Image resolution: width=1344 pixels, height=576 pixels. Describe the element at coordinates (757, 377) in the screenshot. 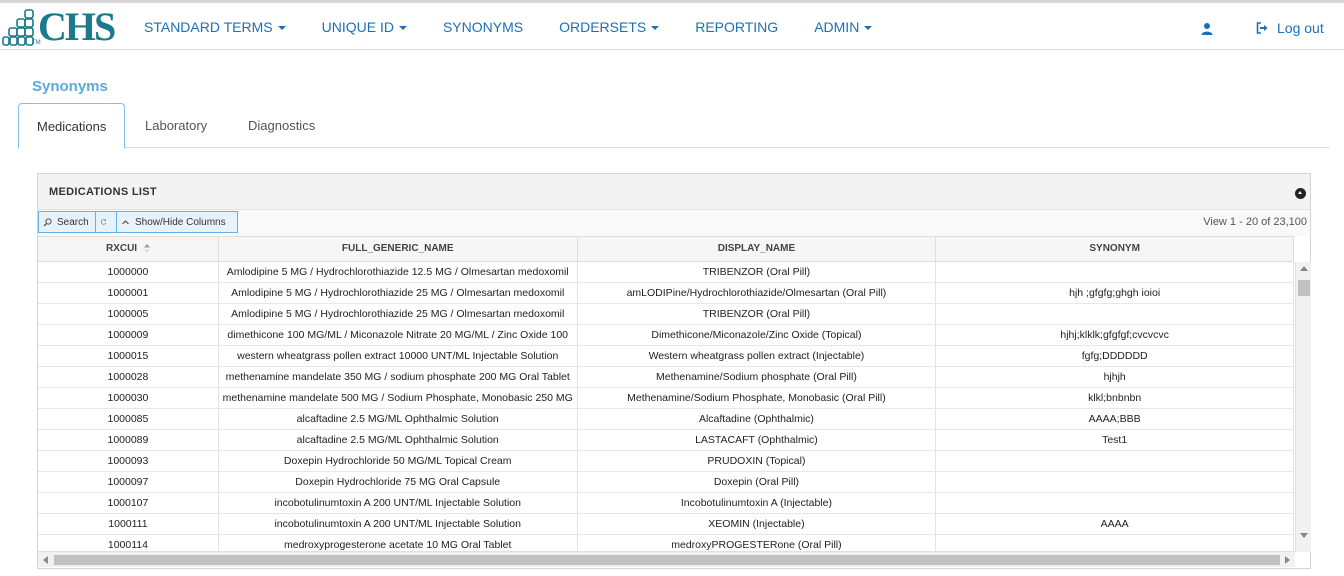

I see `cell-display-name: Methenamine/Sodium phosphate (Oral Pill)` at that location.